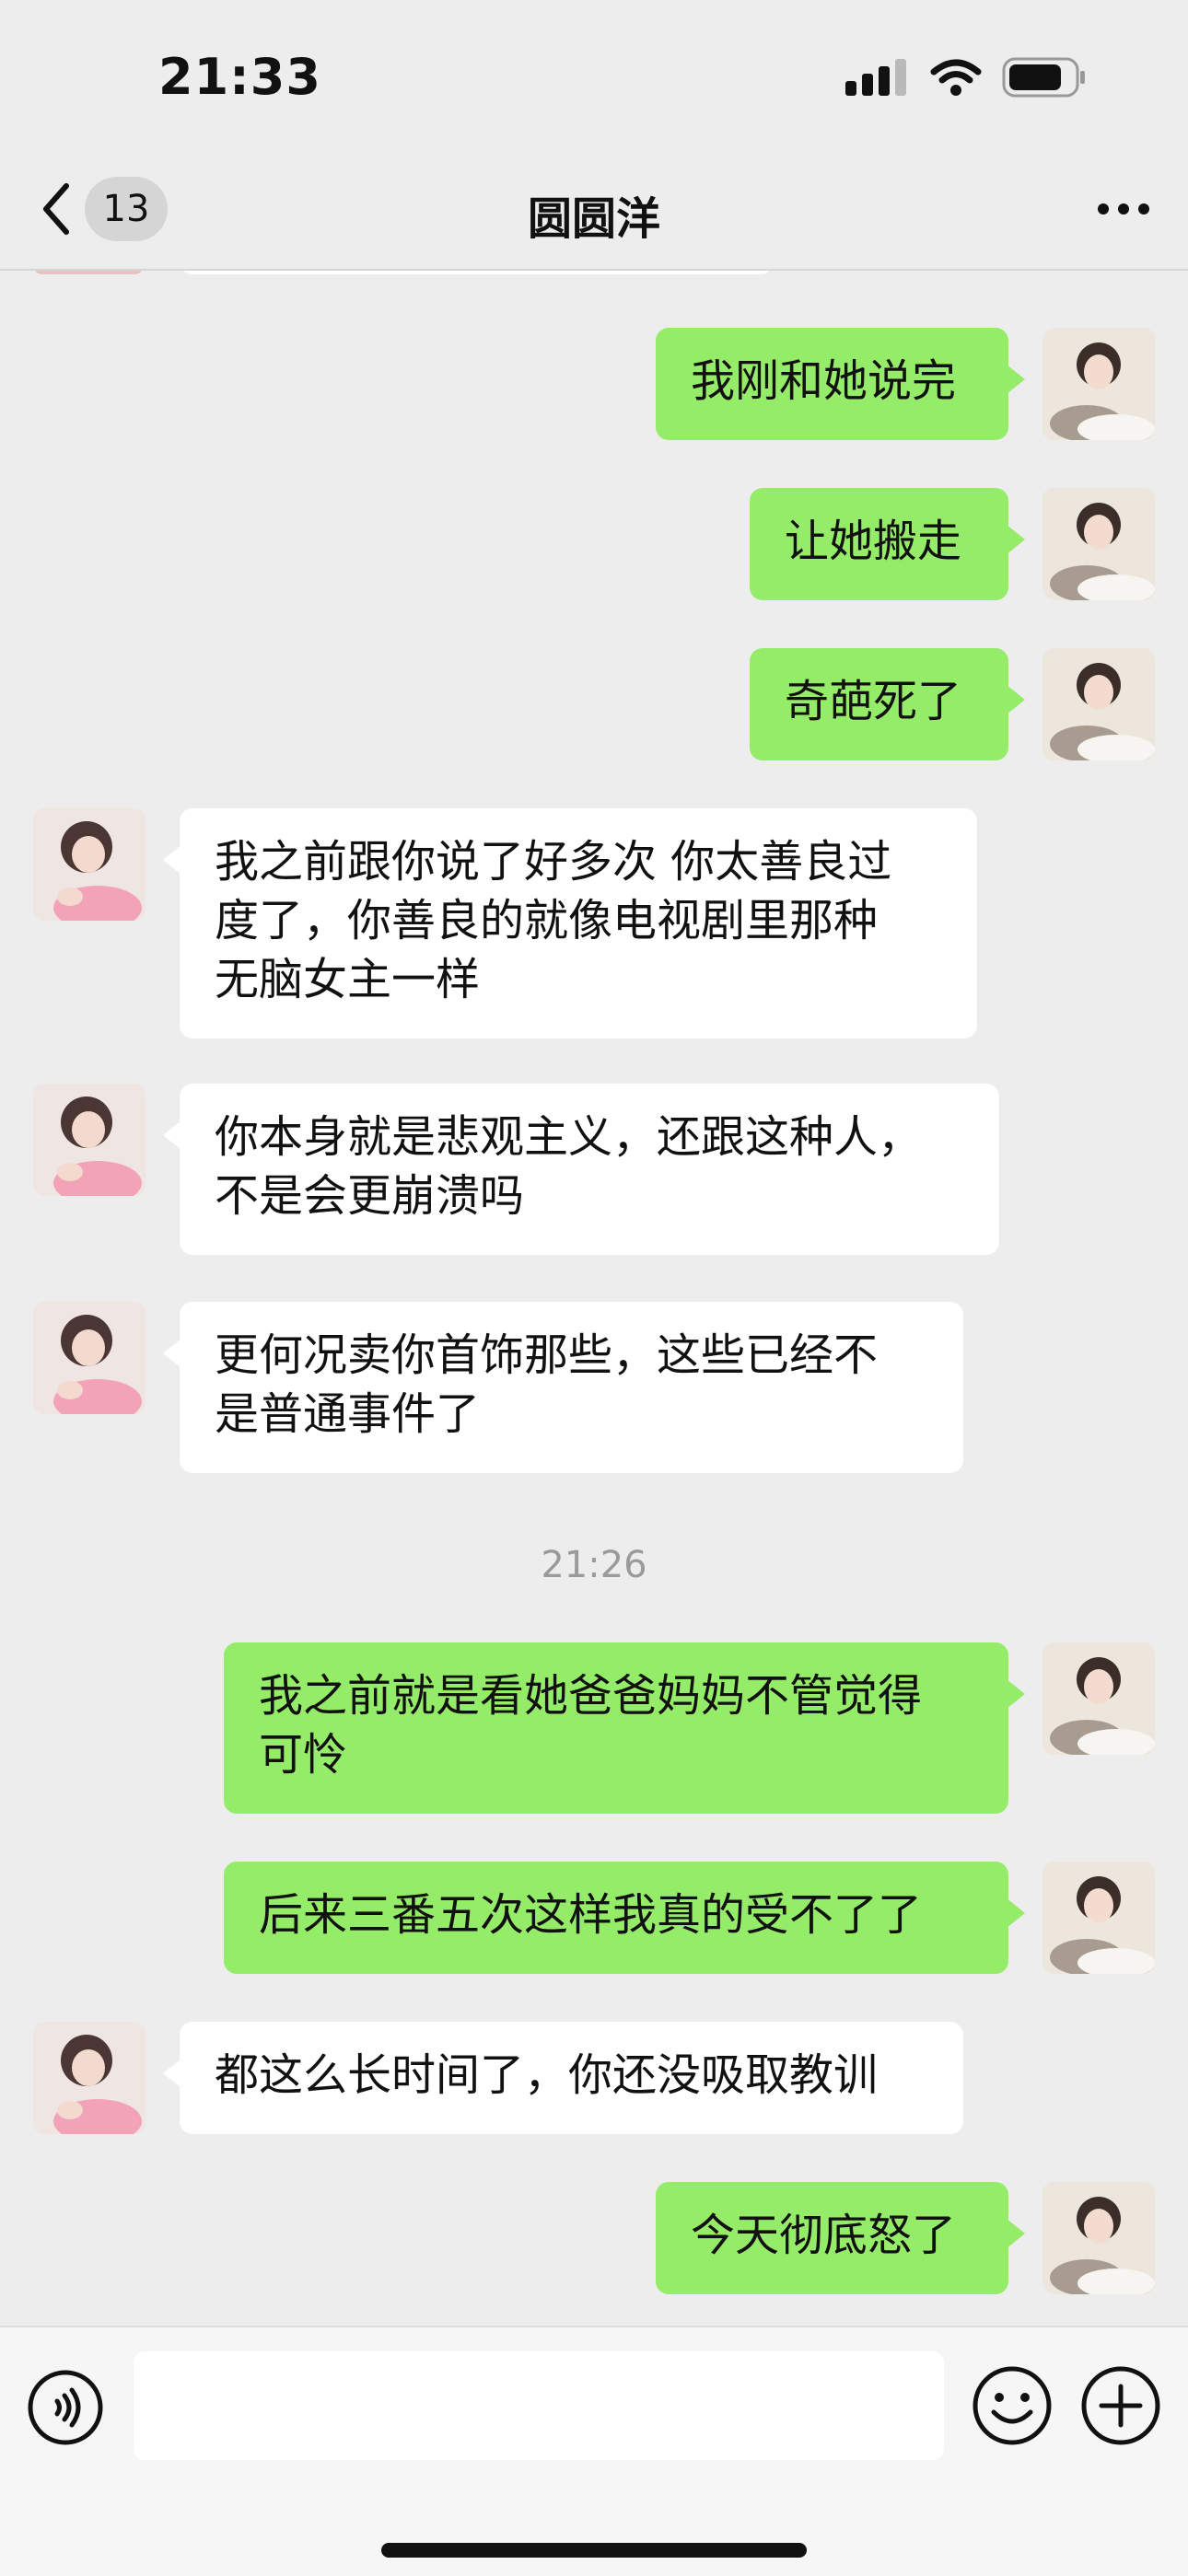 The height and width of the screenshot is (2576, 1188). Describe the element at coordinates (840, 384) in the screenshot. I see `message-bubble: 我刚和她说完` at that location.